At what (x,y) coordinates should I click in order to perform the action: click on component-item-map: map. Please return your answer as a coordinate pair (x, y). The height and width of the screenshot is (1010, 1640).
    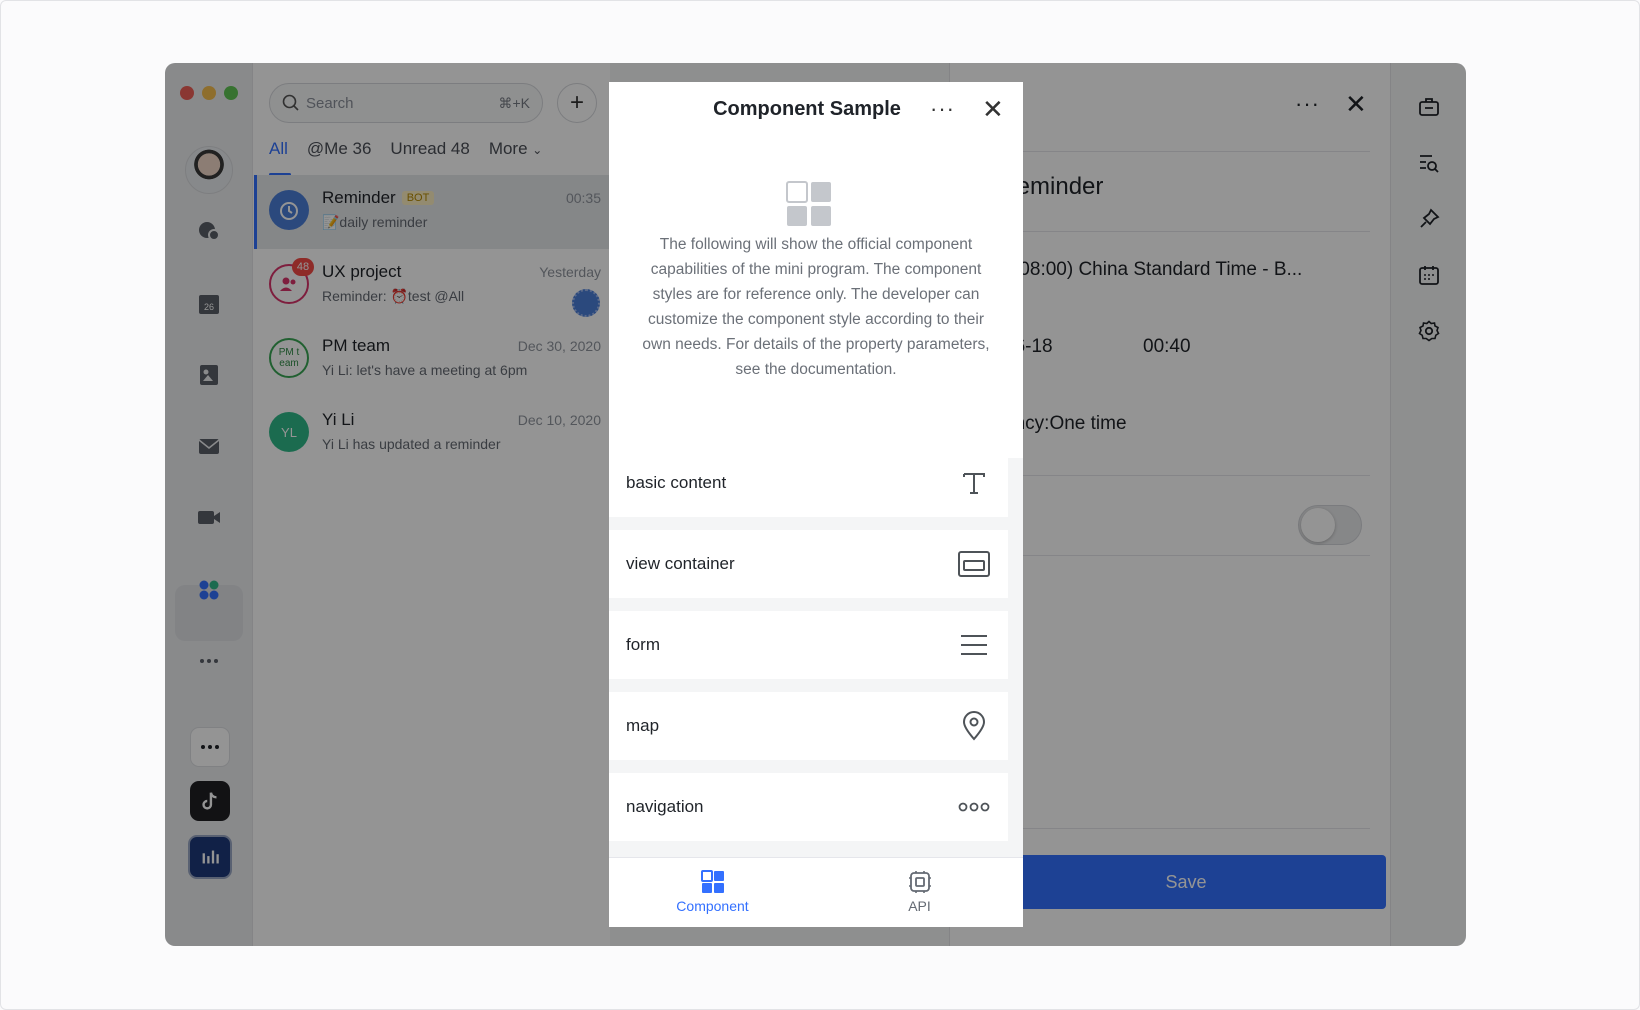
    Looking at the image, I should click on (808, 726).